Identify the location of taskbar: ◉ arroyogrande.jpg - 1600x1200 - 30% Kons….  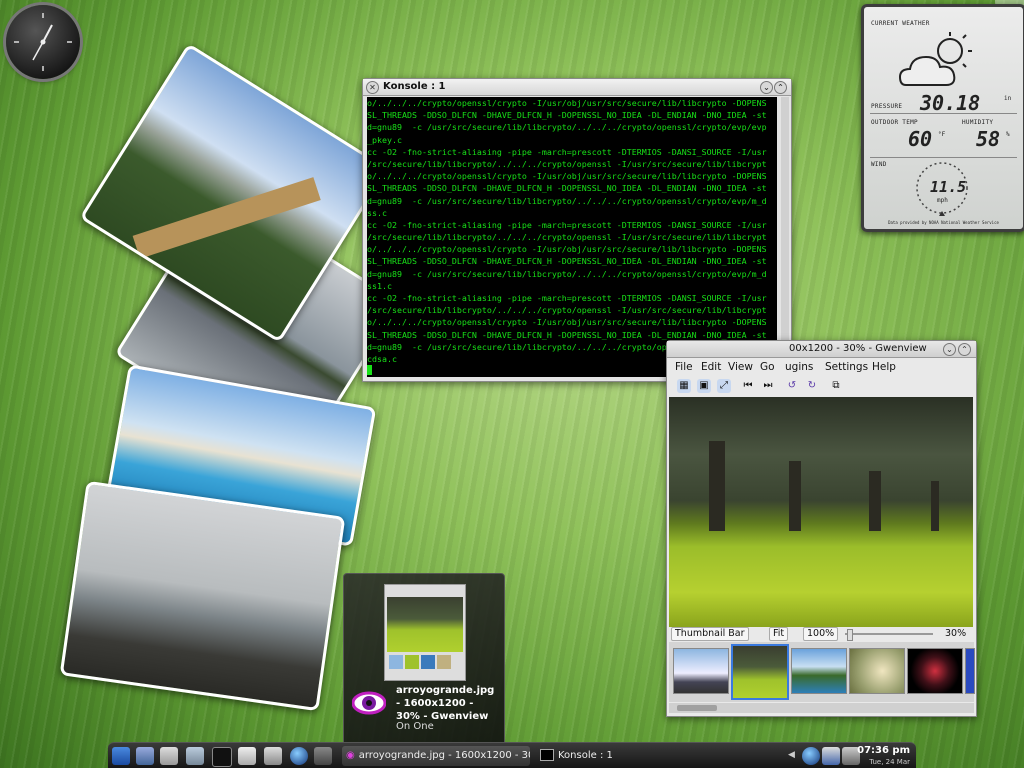
(512, 755).